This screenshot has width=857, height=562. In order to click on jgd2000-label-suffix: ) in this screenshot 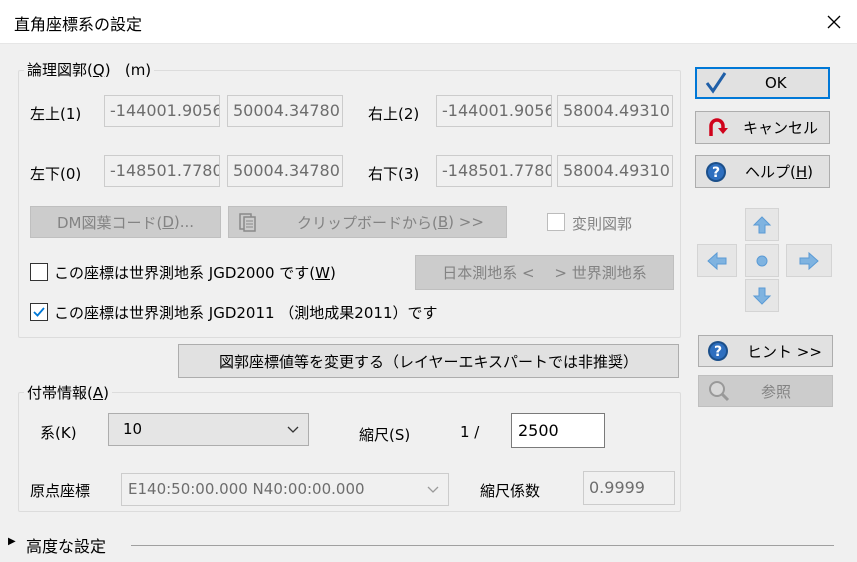, I will do `click(333, 273)`.